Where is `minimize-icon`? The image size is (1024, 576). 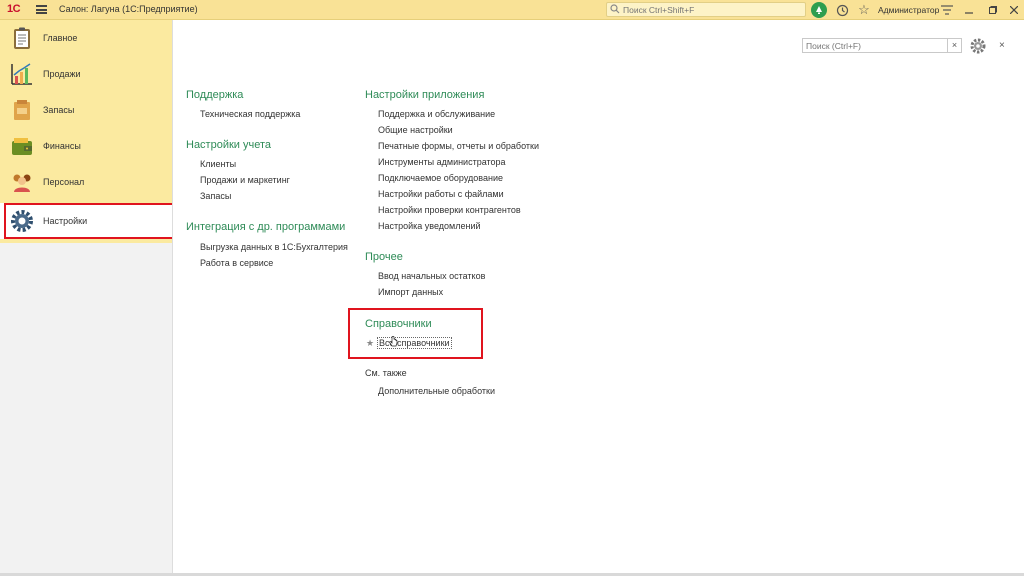 minimize-icon is located at coordinates (969, 13).